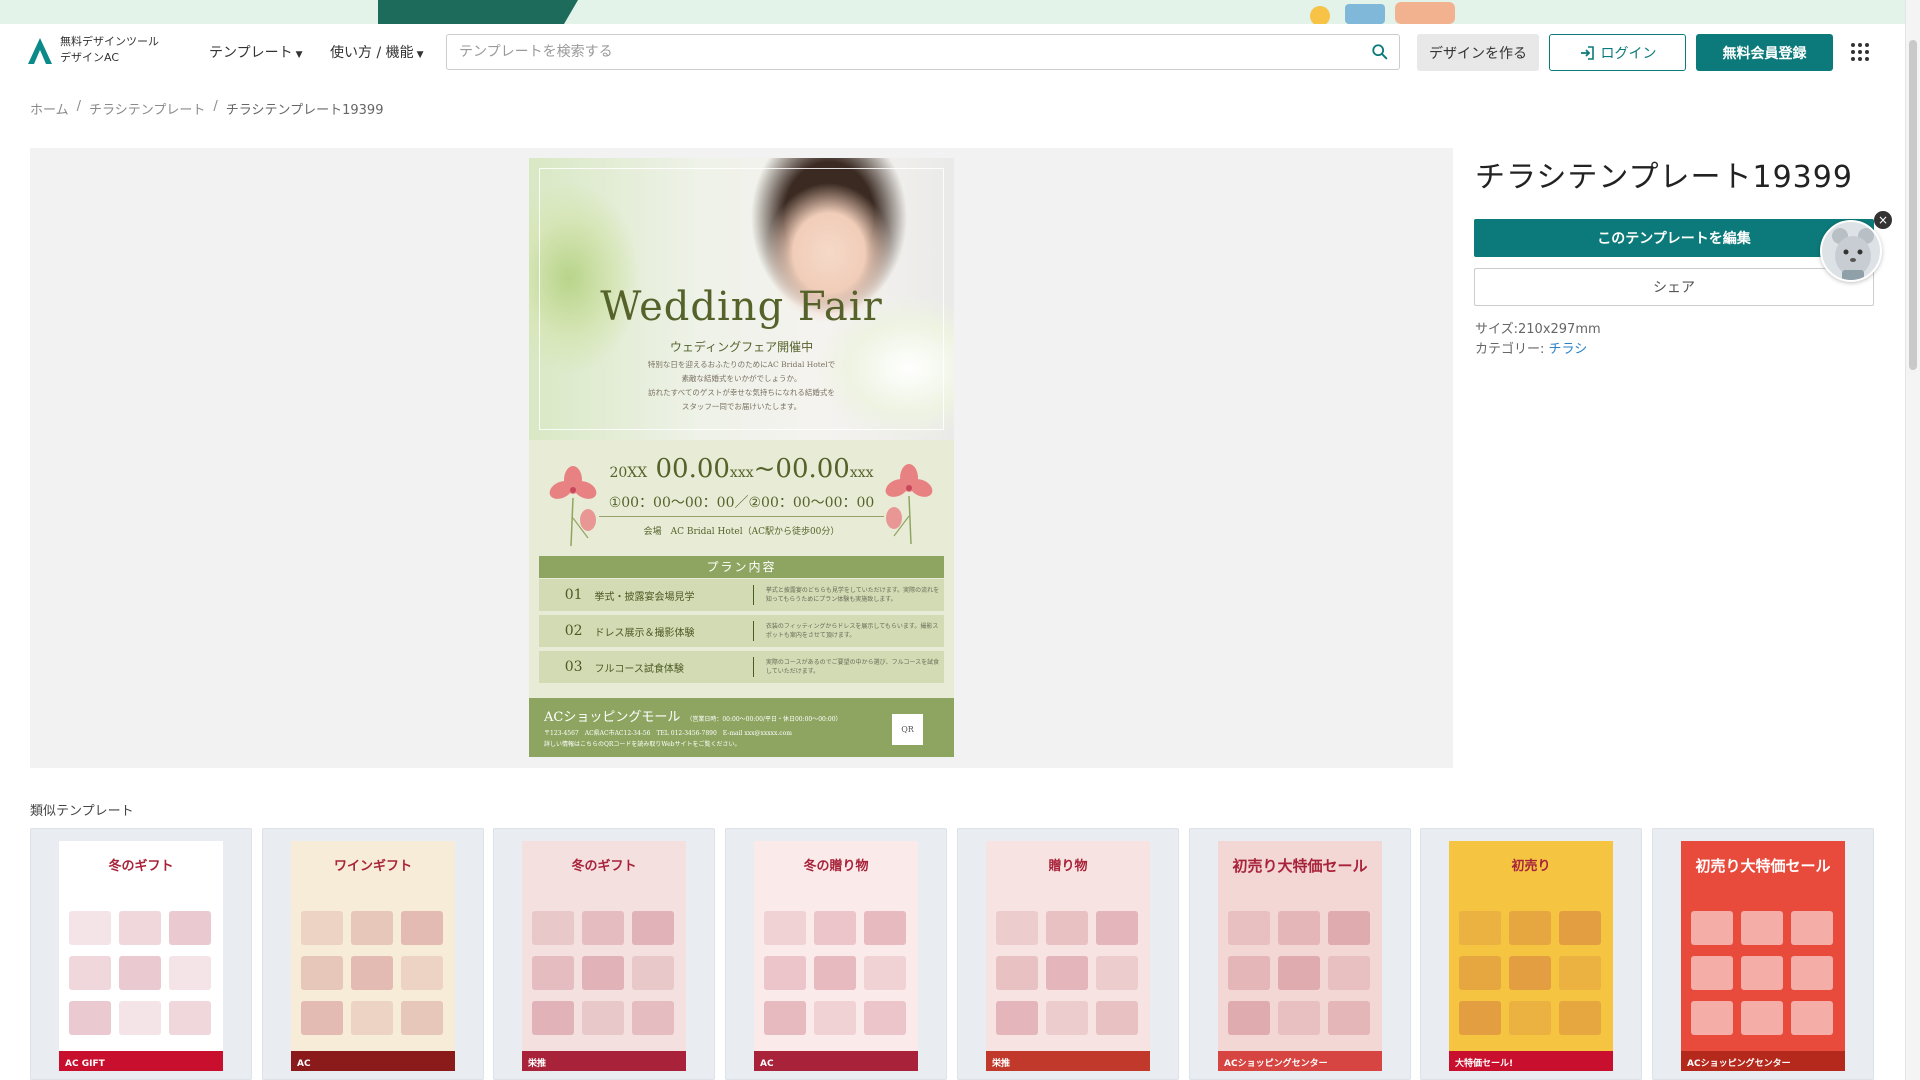 The width and height of the screenshot is (1920, 1080). I want to click on similar-template-card: 冬の贈り物 AC, so click(836, 954).